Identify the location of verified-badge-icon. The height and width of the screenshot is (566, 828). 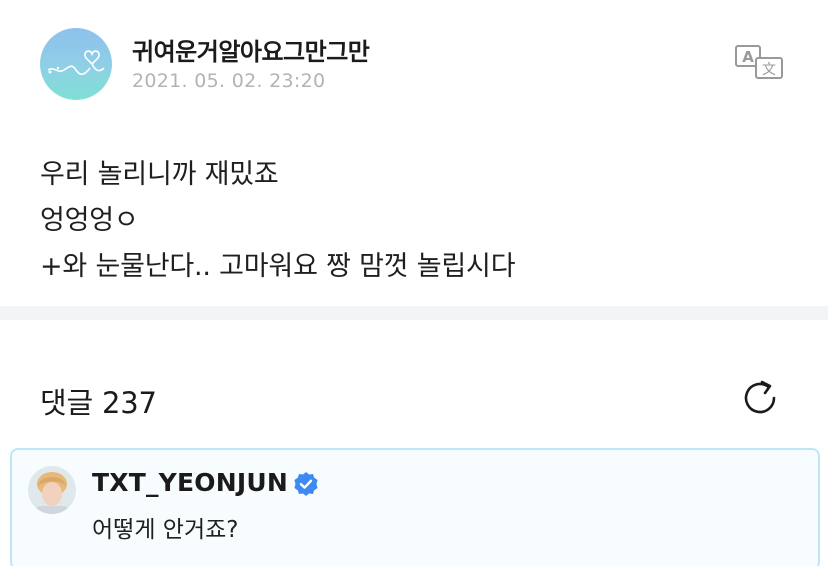
(306, 484).